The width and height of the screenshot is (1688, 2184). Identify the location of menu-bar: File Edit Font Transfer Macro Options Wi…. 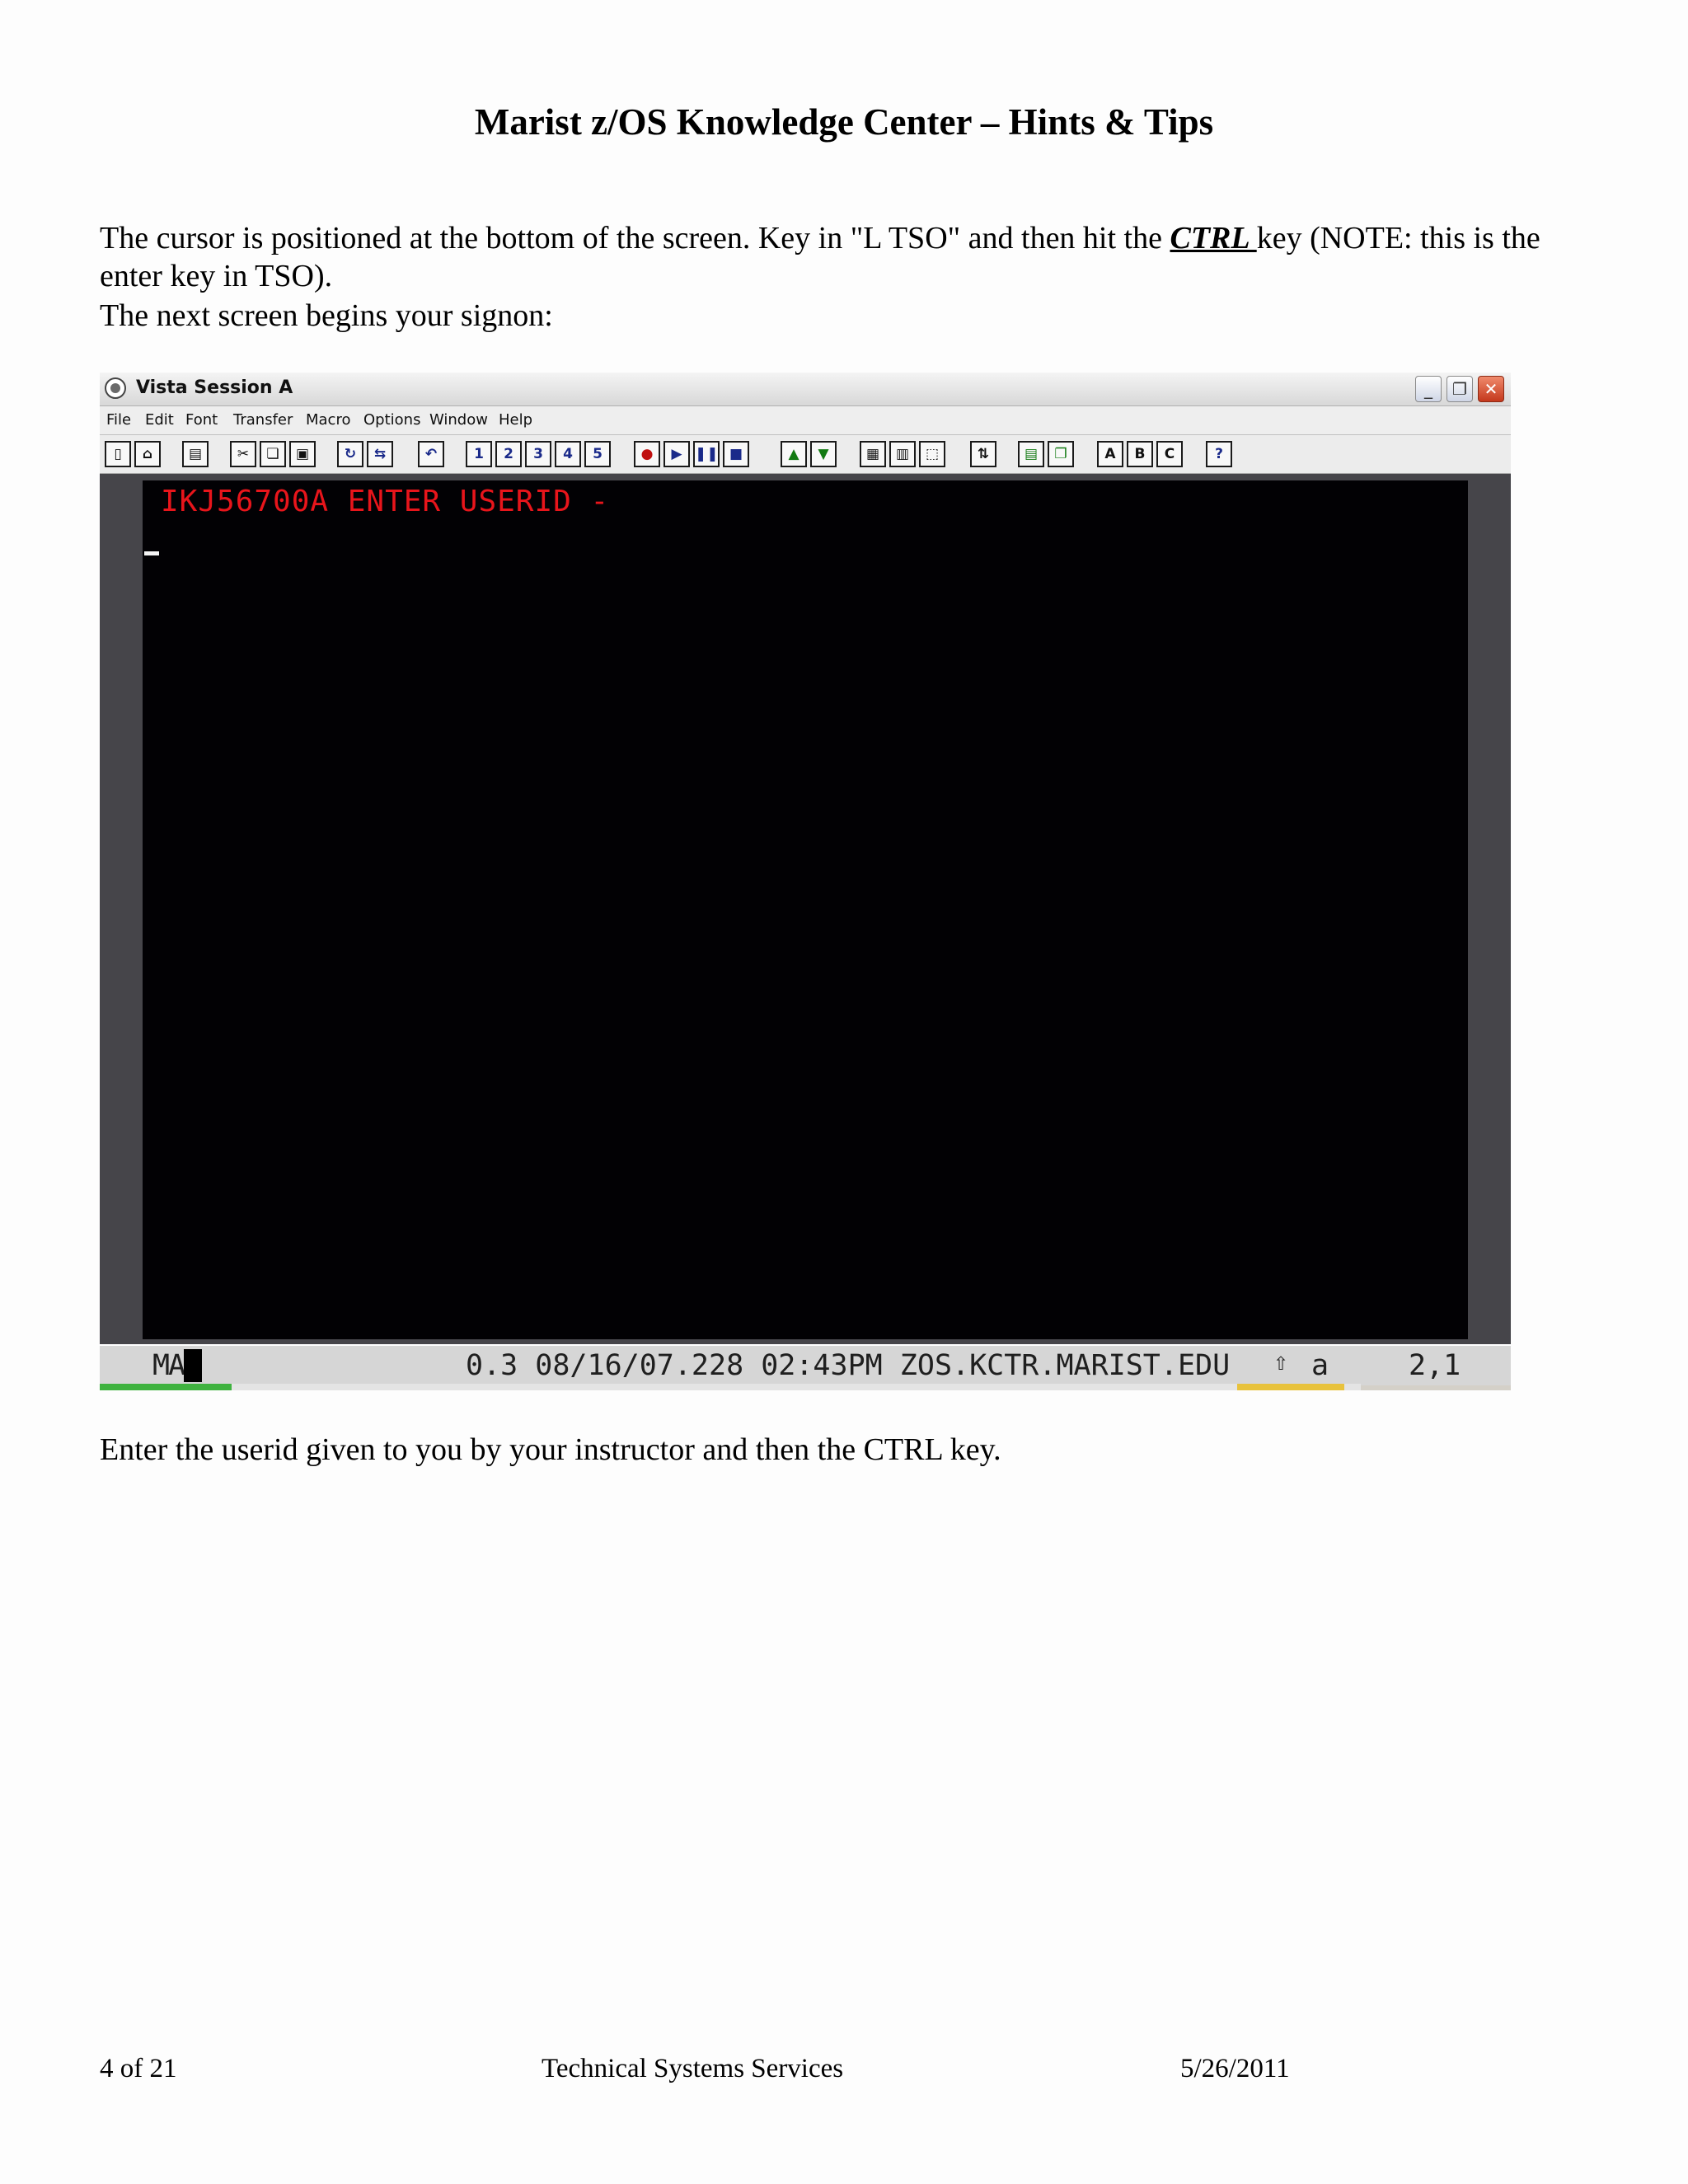
(806, 420).